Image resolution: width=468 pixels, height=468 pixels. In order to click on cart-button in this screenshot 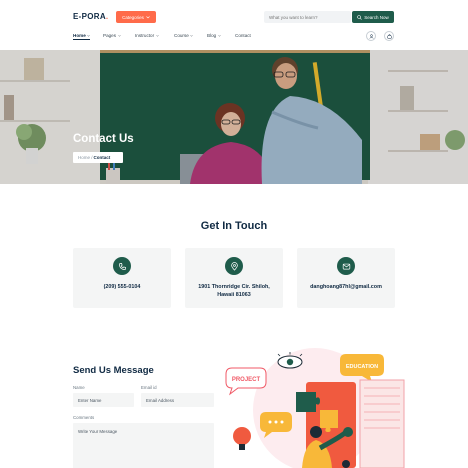, I will do `click(389, 36)`.